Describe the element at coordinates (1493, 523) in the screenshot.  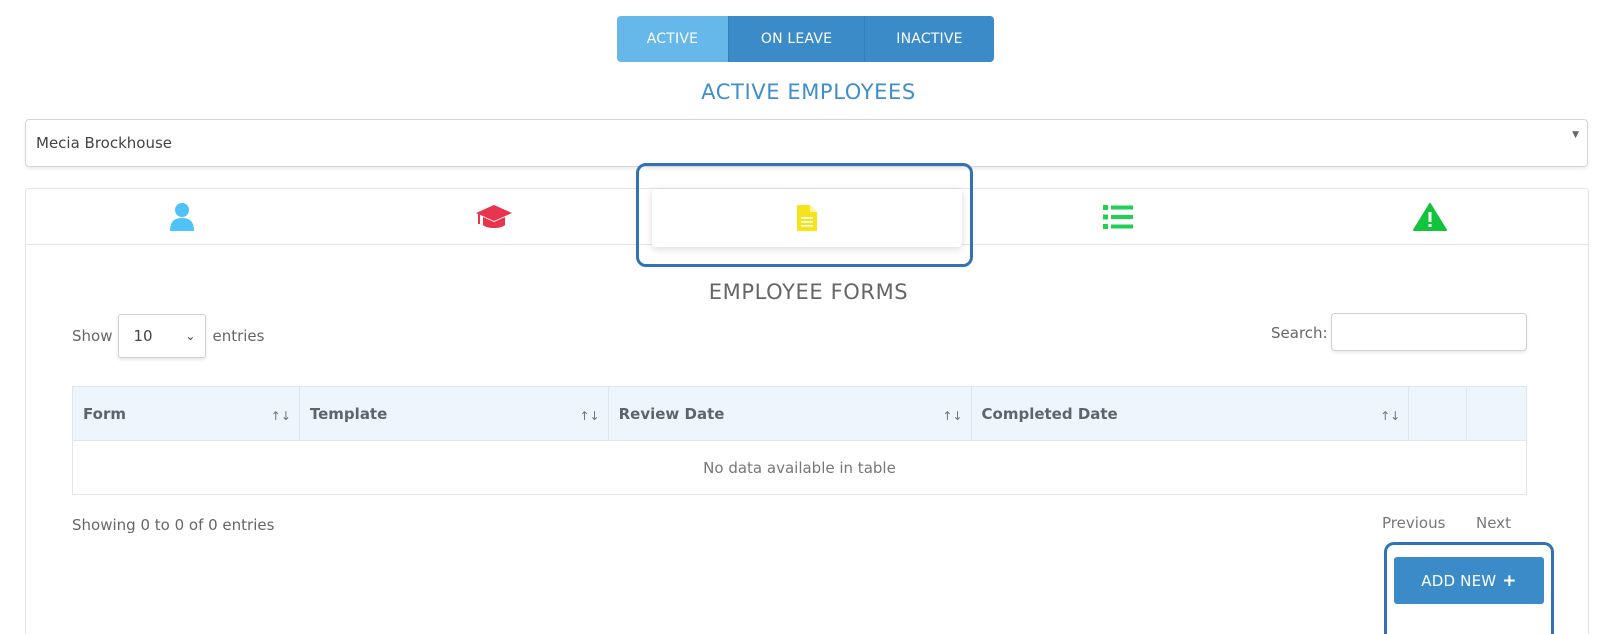
I see `next-page-button: Next` at that location.